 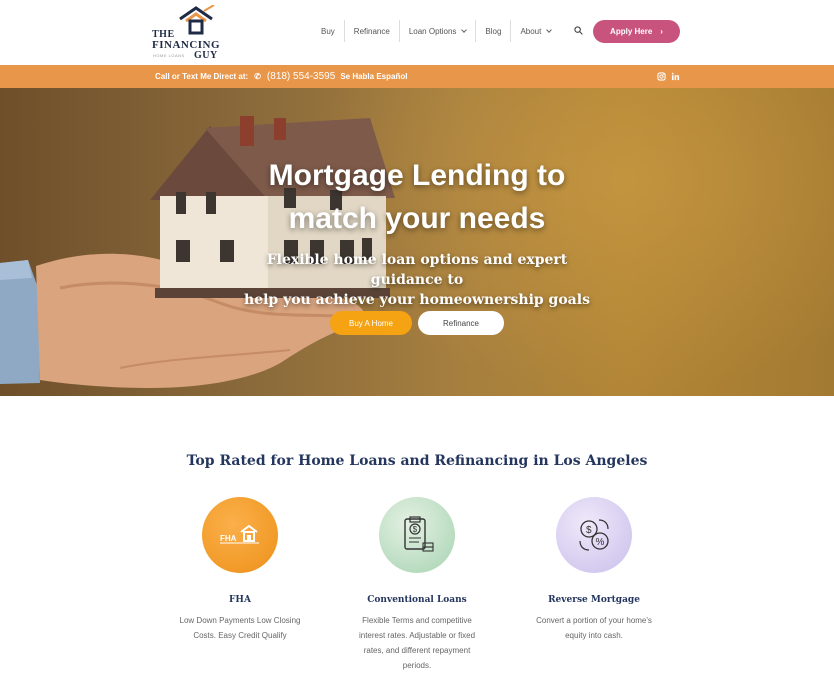 I want to click on dollar-sign-icon: $, so click(x=415, y=529).